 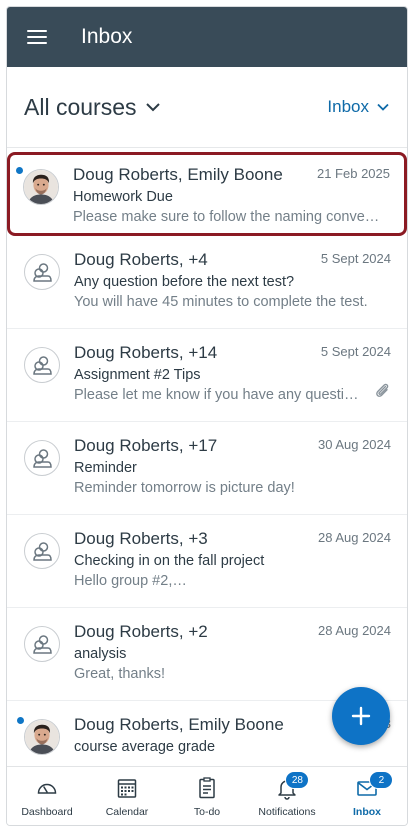 I want to click on conversation-subject: Homework Due, so click(x=123, y=197).